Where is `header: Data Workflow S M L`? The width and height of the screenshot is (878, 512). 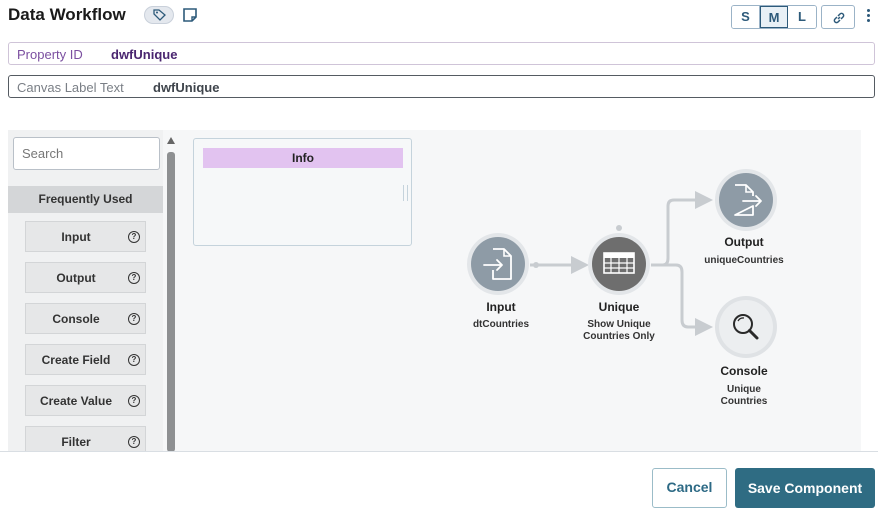
header: Data Workflow S M L is located at coordinates (439, 17).